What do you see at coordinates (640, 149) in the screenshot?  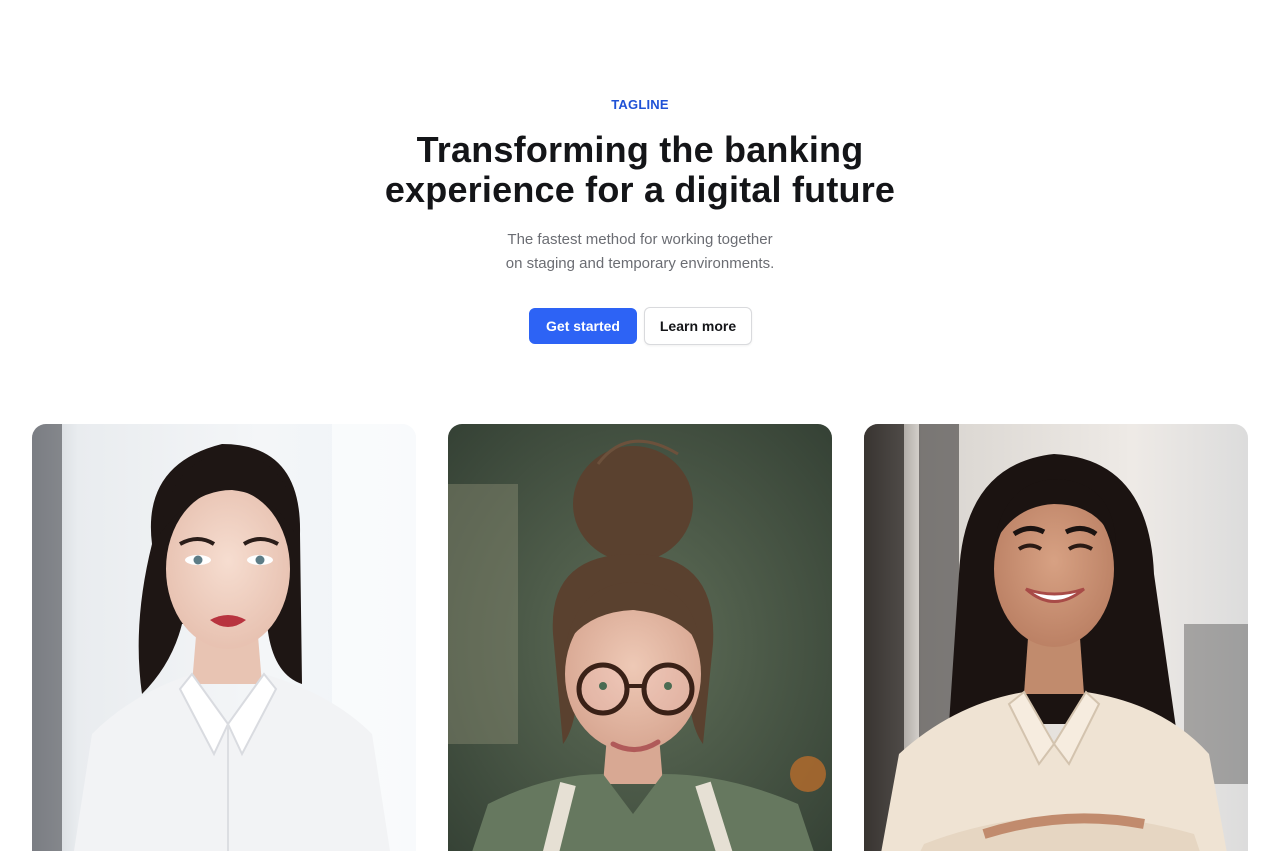 I see `headline-line-1: Transforming the banking` at bounding box center [640, 149].